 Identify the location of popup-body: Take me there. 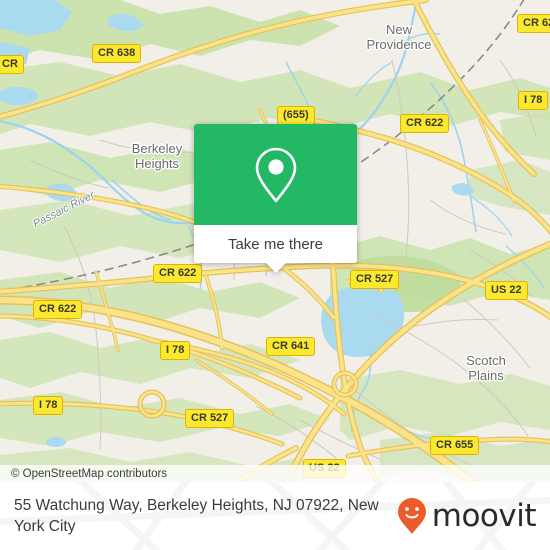
(275, 193).